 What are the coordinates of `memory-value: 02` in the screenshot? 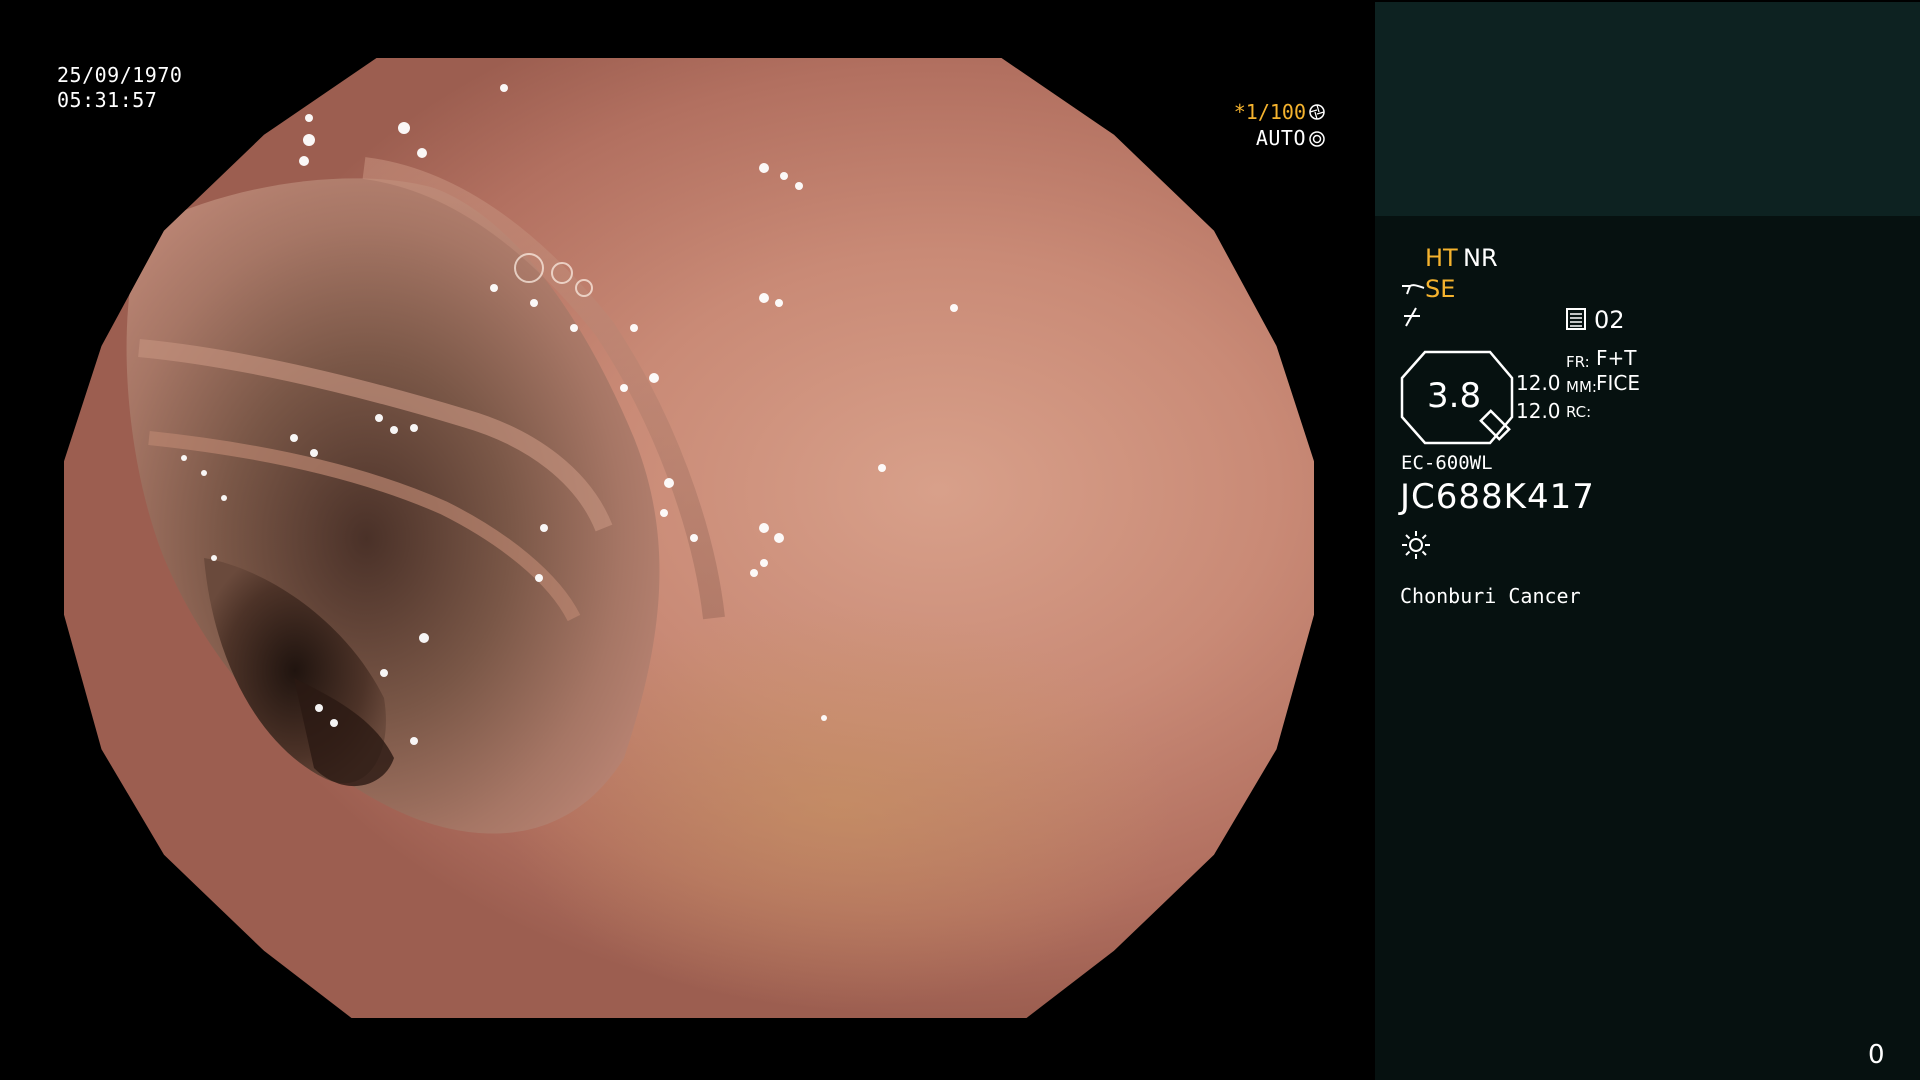 It's located at (1609, 320).